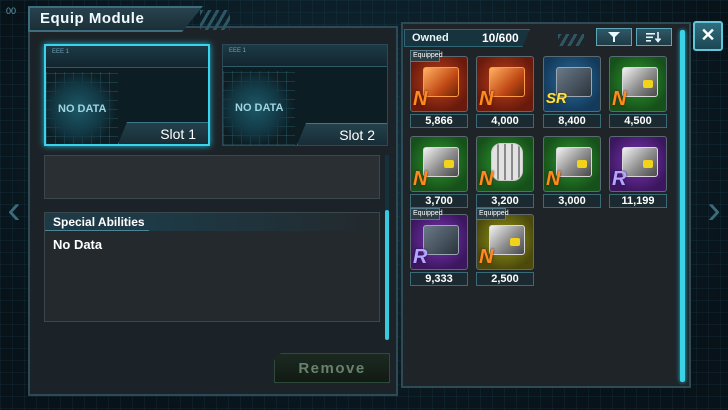 The width and height of the screenshot is (728, 410). I want to click on module-item: N Equipped 2,500, so click(505, 247).